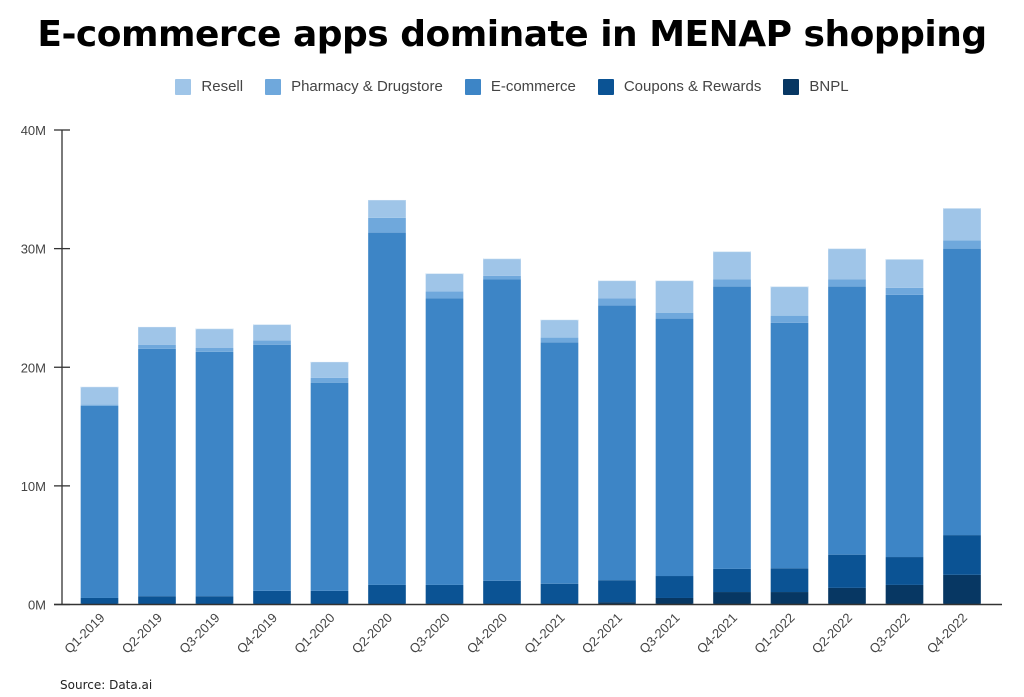 The height and width of the screenshot is (697, 1024). Describe the element at coordinates (774, 633) in the screenshot. I see `x-tick-label: Q1-2022` at that location.